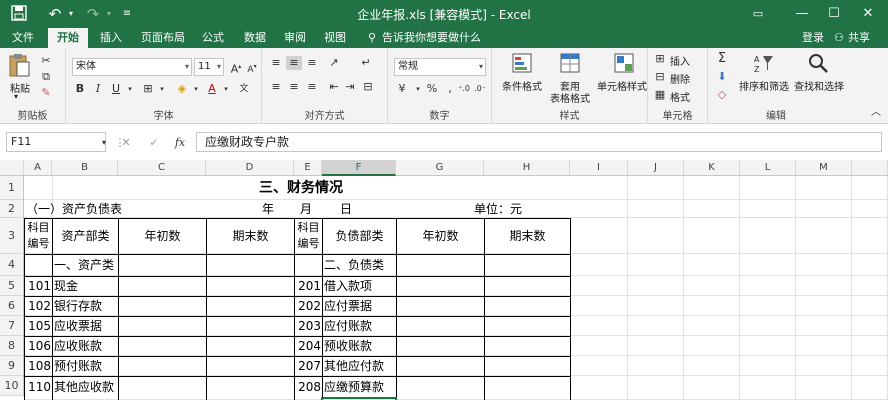  What do you see at coordinates (348, 326) in the screenshot?
I see `cell-liab: 应付账款` at bounding box center [348, 326].